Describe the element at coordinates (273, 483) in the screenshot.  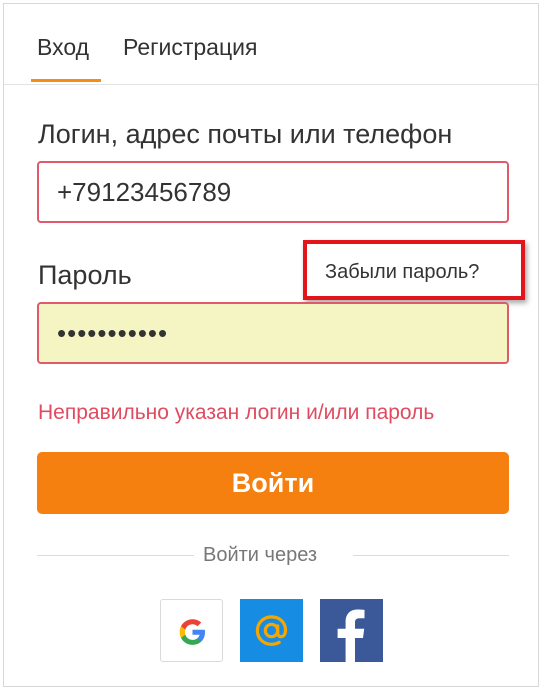
I see `login-submit-button: Войти` at that location.